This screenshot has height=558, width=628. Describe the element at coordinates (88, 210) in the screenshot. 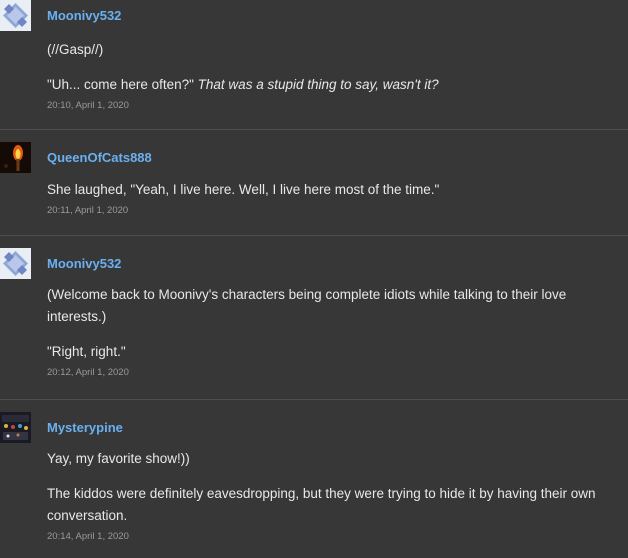

I see `timestamp: 20:11, April 1, 2020` at that location.